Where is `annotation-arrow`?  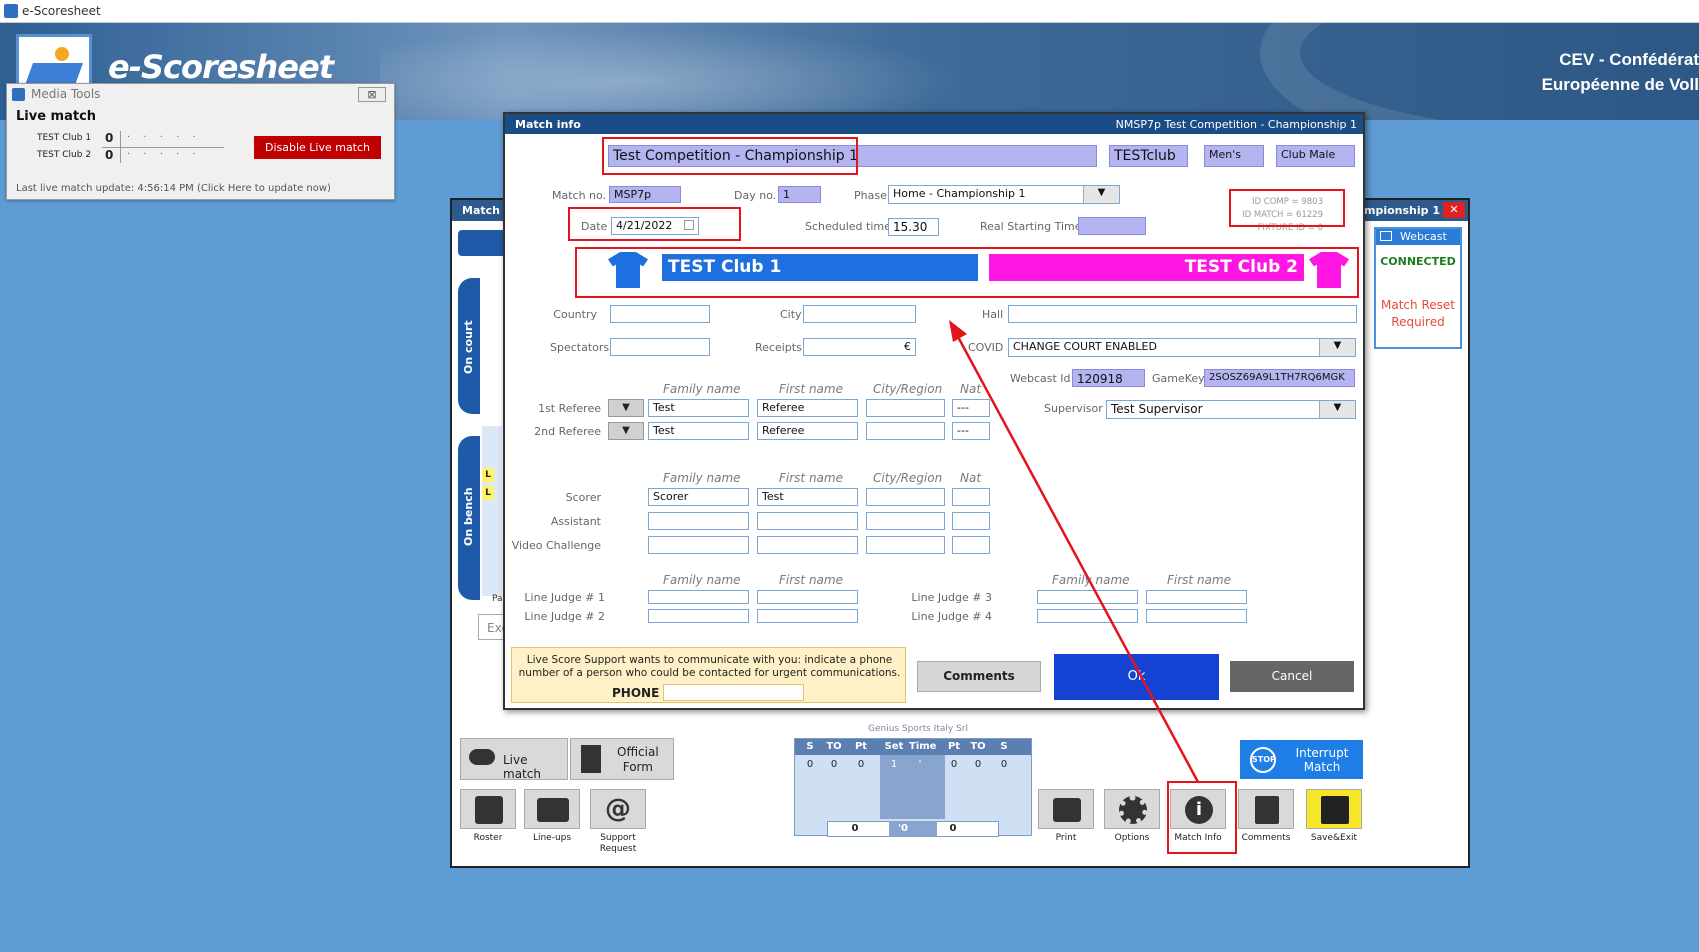 annotation-arrow is located at coordinates (1074, 551).